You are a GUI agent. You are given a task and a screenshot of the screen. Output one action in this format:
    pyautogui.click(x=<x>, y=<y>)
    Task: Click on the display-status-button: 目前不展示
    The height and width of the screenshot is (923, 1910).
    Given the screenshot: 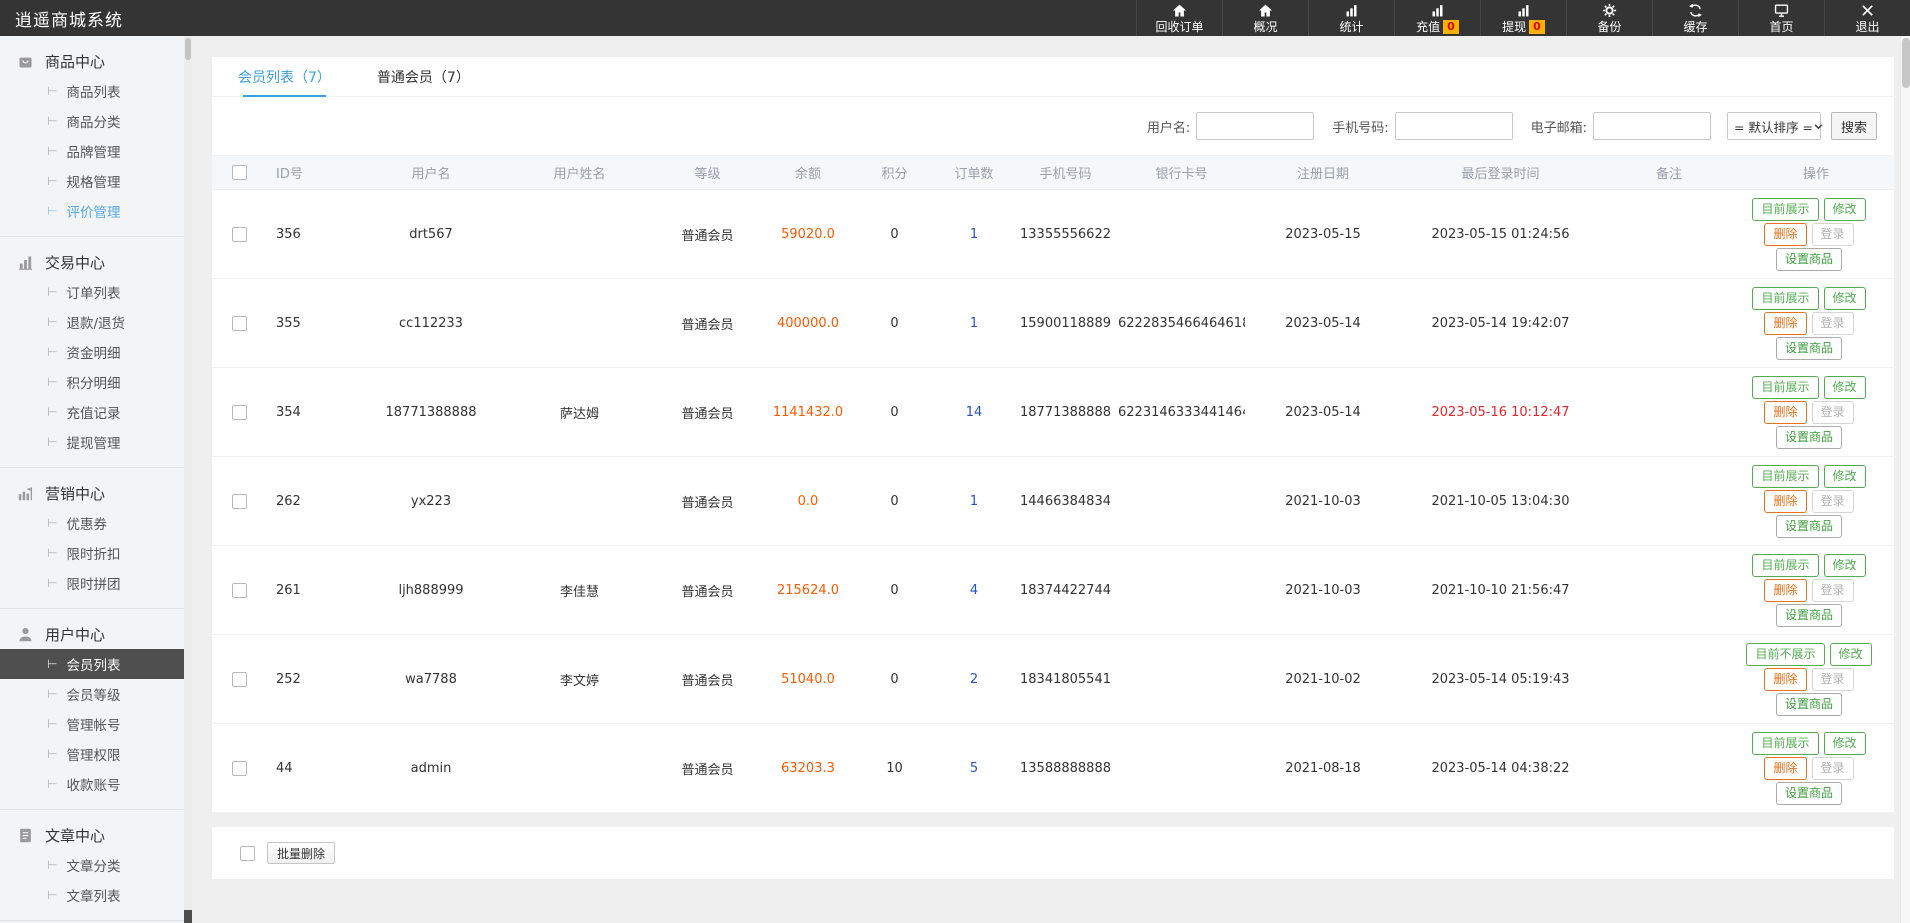 What is the action you would take?
    pyautogui.click(x=1785, y=654)
    